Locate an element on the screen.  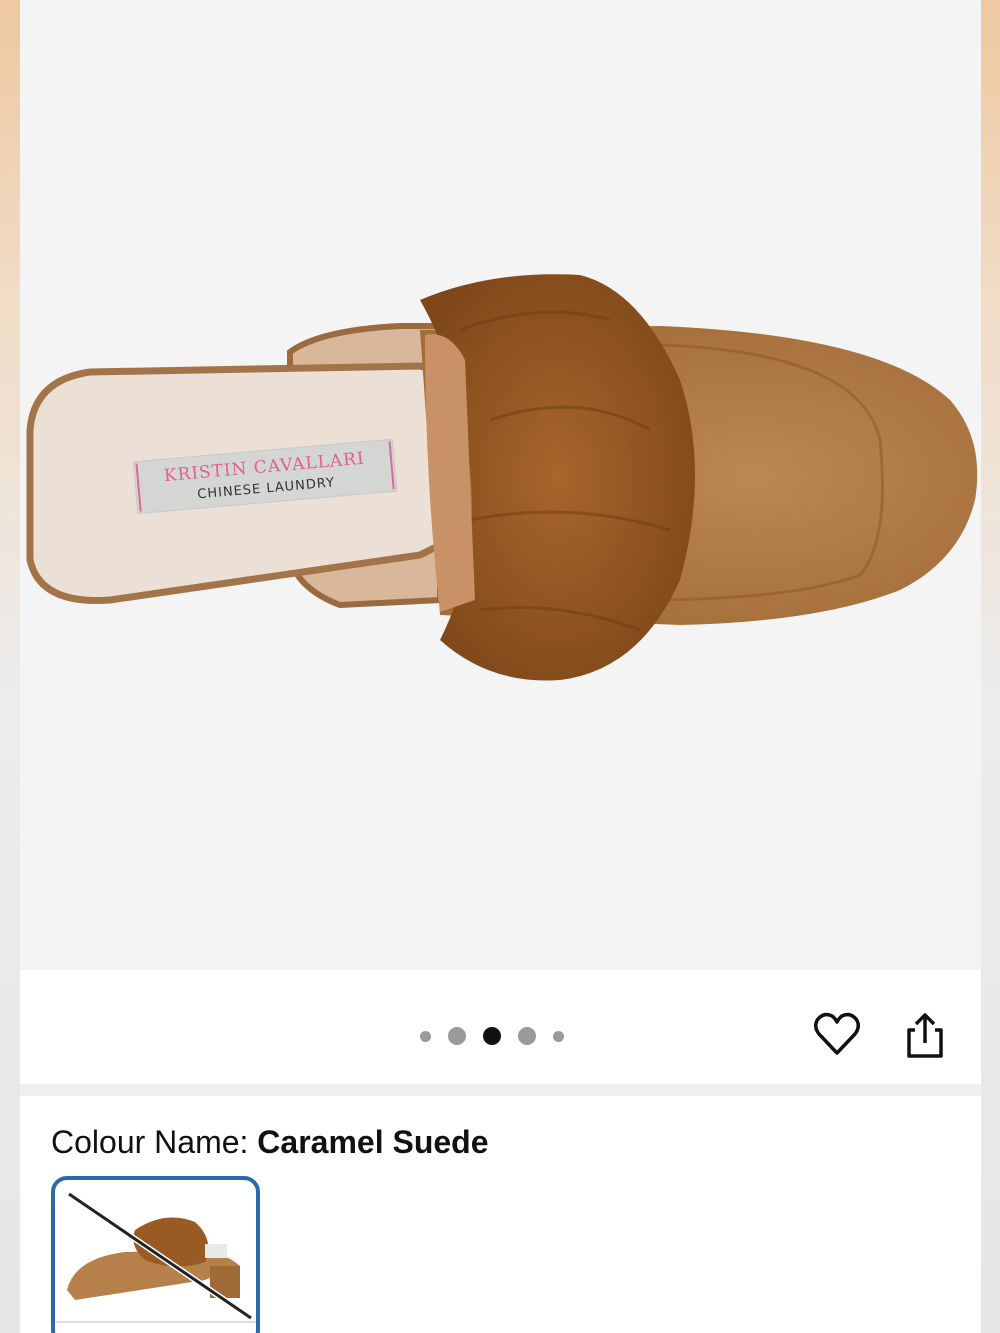
share-icon is located at coordinates (925, 1035).